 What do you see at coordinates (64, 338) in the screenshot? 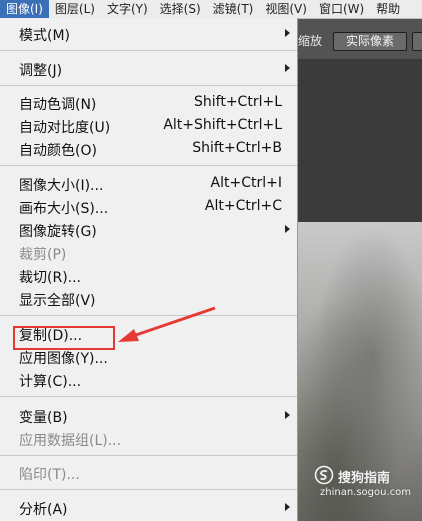
I see `annotation-highlight-box` at bounding box center [64, 338].